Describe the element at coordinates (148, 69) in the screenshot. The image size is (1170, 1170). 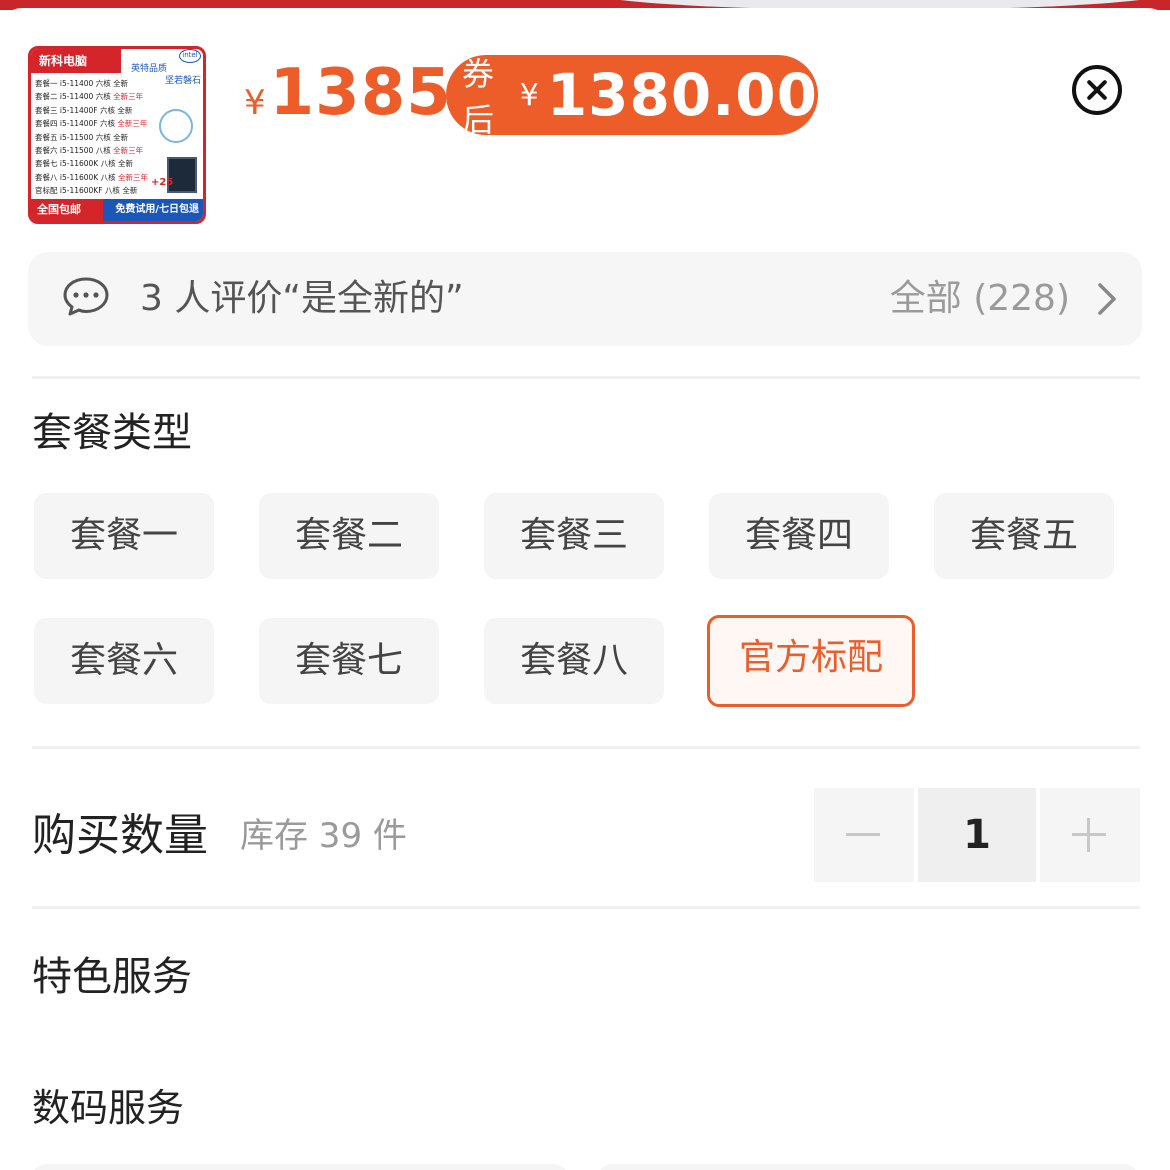
I see `thumb-slogan: 英特品质` at that location.